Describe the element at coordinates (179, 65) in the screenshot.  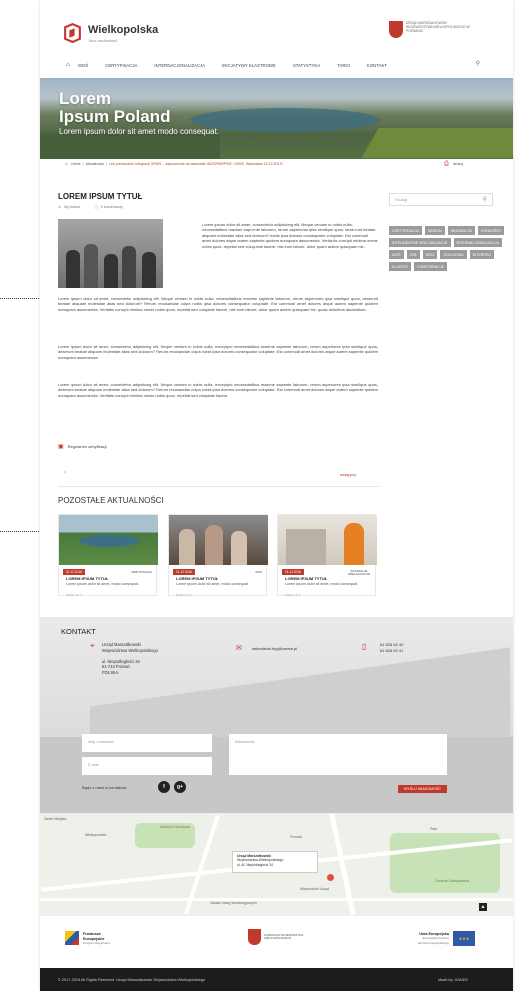
I see `nav-item-internacjonalizacja: INTERNACJONALIZACJA` at that location.